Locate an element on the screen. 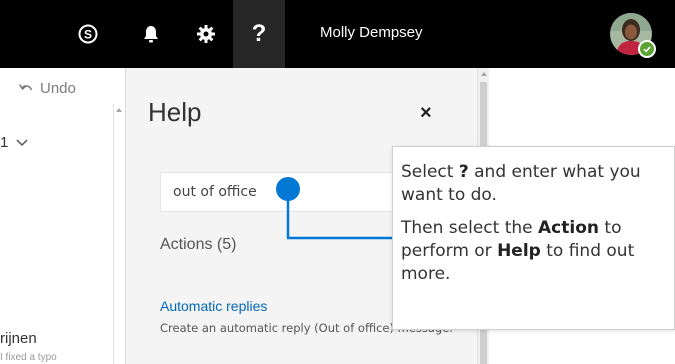 This screenshot has width=675, height=364. settings-button is located at coordinates (206, 34).